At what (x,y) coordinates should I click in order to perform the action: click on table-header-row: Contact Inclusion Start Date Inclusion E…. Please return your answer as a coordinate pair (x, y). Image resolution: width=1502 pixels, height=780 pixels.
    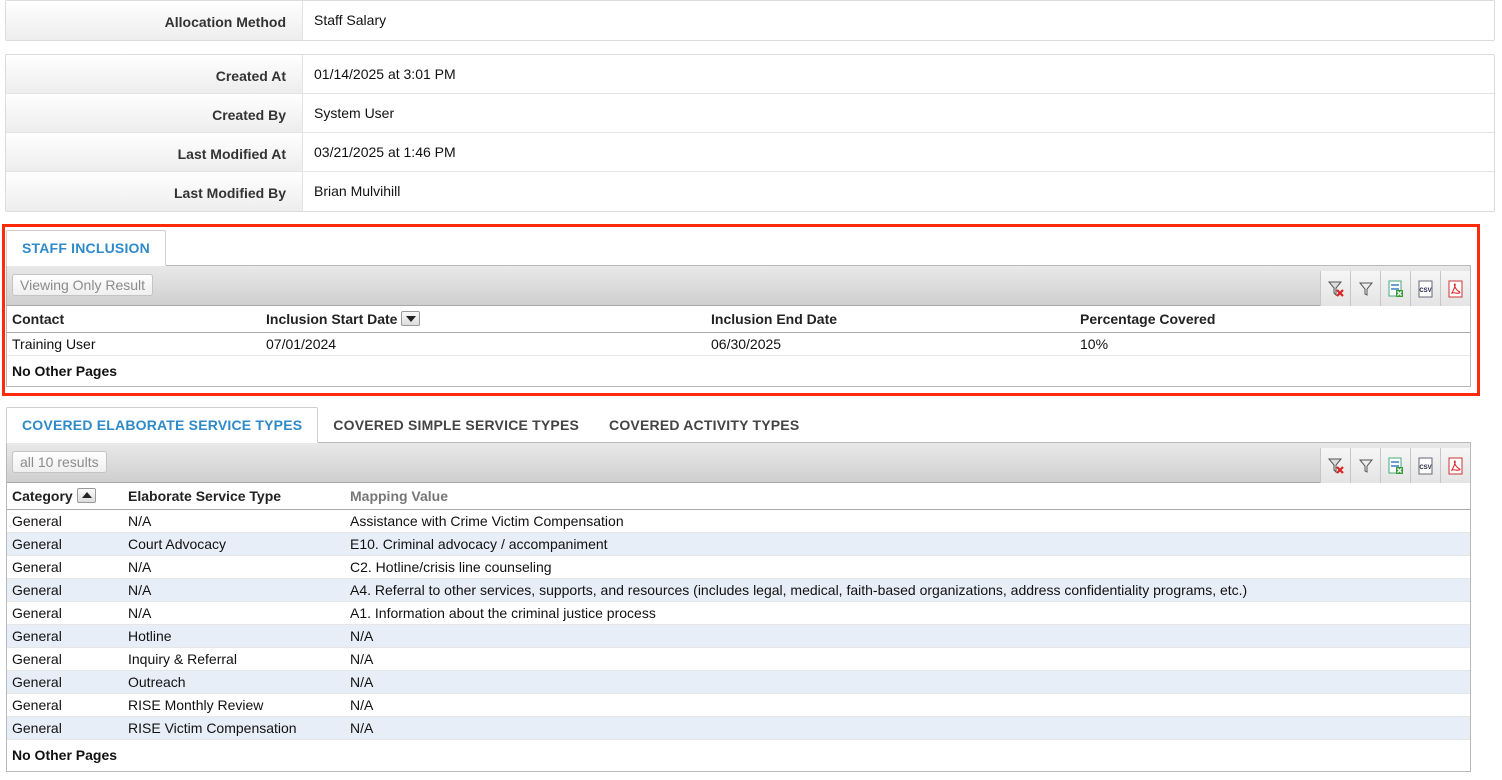
    Looking at the image, I should click on (738, 319).